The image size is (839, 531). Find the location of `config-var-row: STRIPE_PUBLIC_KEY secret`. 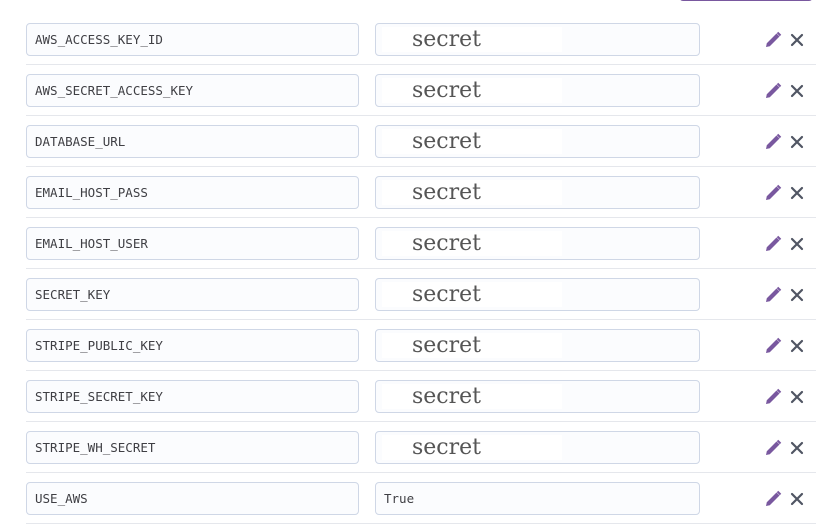

config-var-row: STRIPE_PUBLIC_KEY secret is located at coordinates (421, 345).